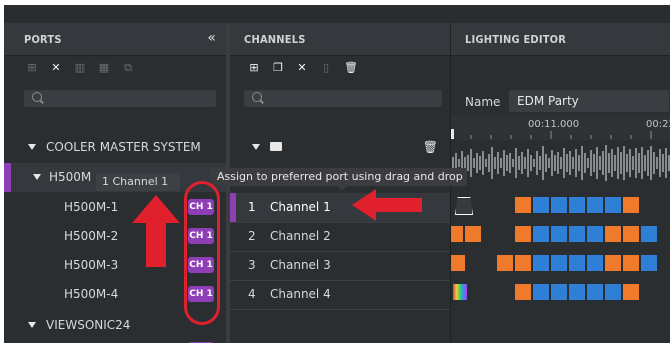 This screenshot has height=347, width=670. What do you see at coordinates (252, 265) in the screenshot?
I see `channel-number: 3` at bounding box center [252, 265].